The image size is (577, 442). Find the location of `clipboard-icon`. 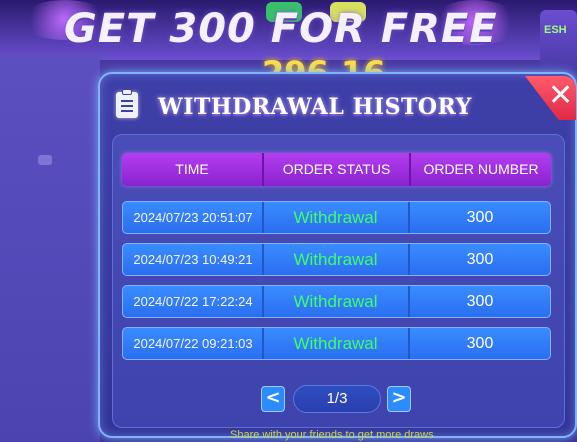

clipboard-icon is located at coordinates (127, 103).